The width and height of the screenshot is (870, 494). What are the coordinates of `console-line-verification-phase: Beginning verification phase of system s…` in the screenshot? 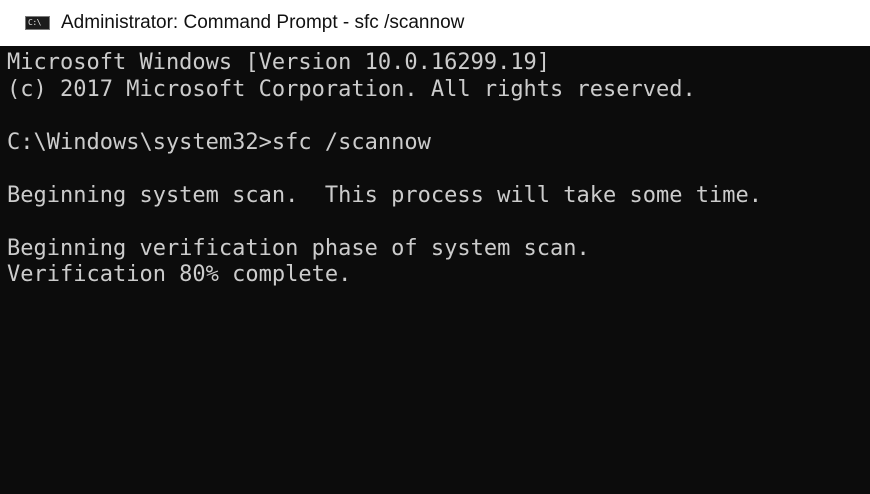 It's located at (298, 248).